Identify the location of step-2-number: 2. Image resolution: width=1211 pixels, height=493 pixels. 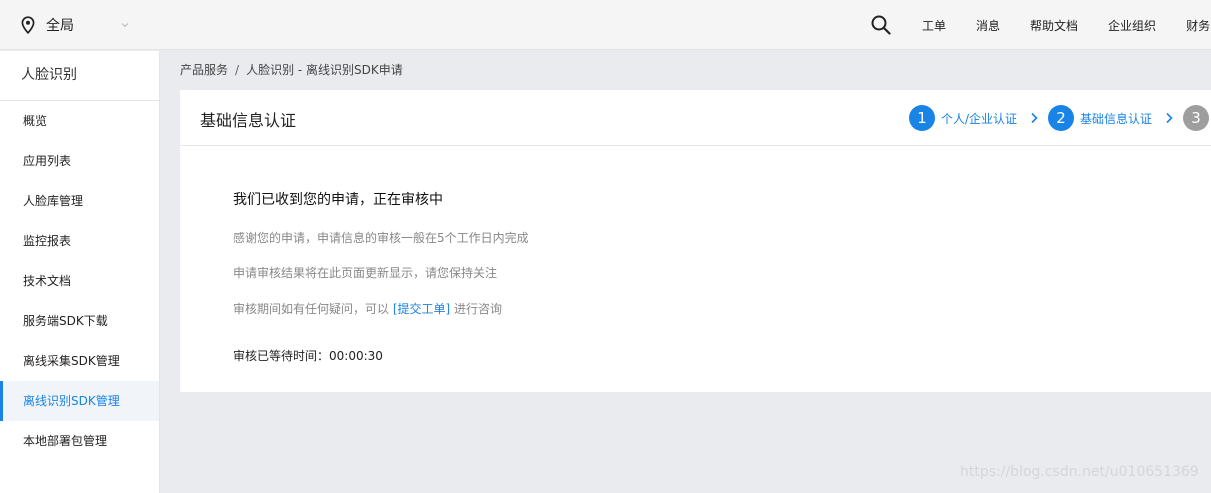
(1061, 118).